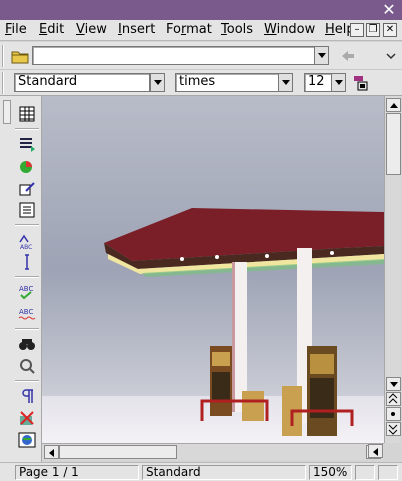 The image size is (402, 481). I want to click on zoom-indicator: 150%, so click(330, 472).